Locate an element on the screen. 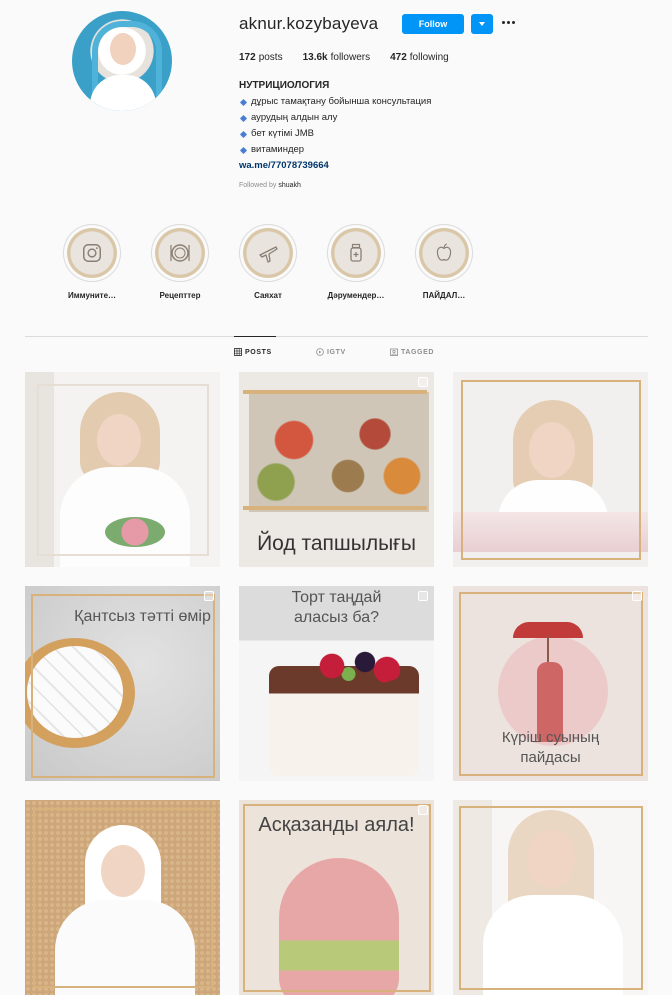 The width and height of the screenshot is (672, 995). bio-link: wa.me/77078739664 is located at coordinates (335, 166).